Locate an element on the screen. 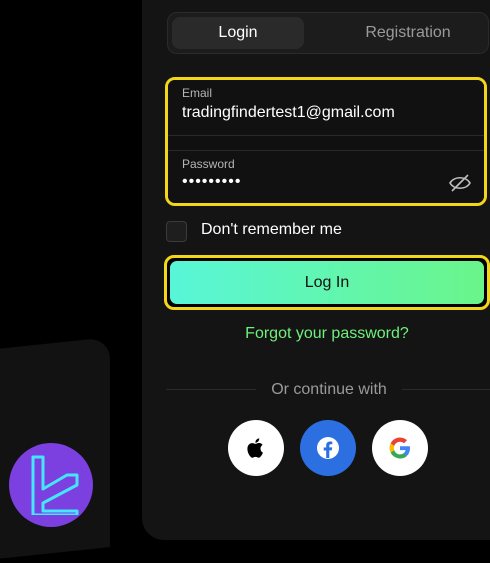 The width and height of the screenshot is (490, 563). eye-slash-icon is located at coordinates (460, 183).